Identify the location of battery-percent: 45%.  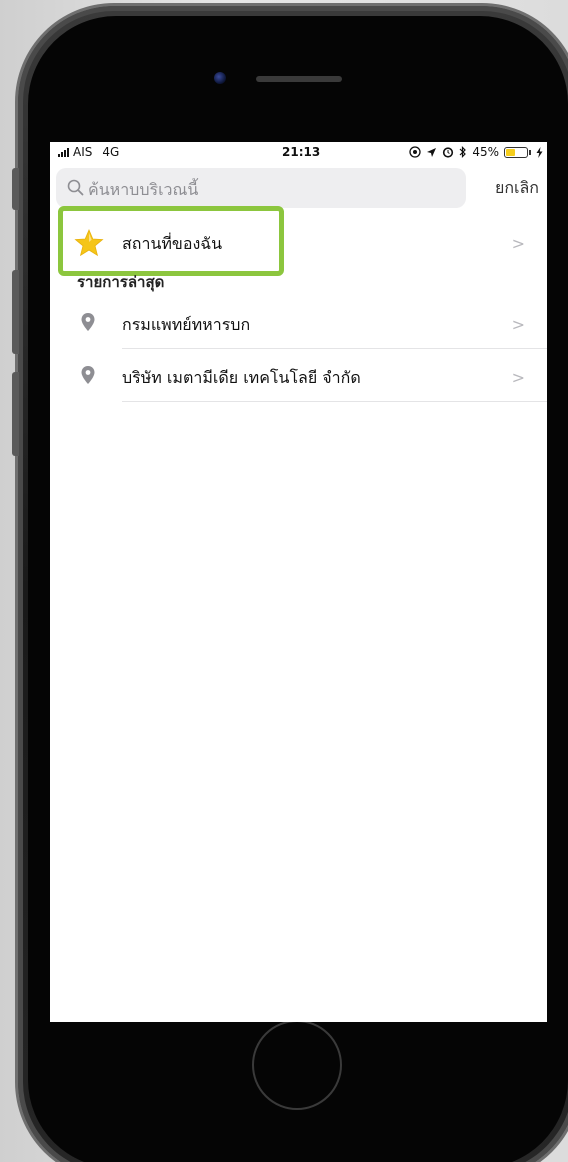
(485, 152).